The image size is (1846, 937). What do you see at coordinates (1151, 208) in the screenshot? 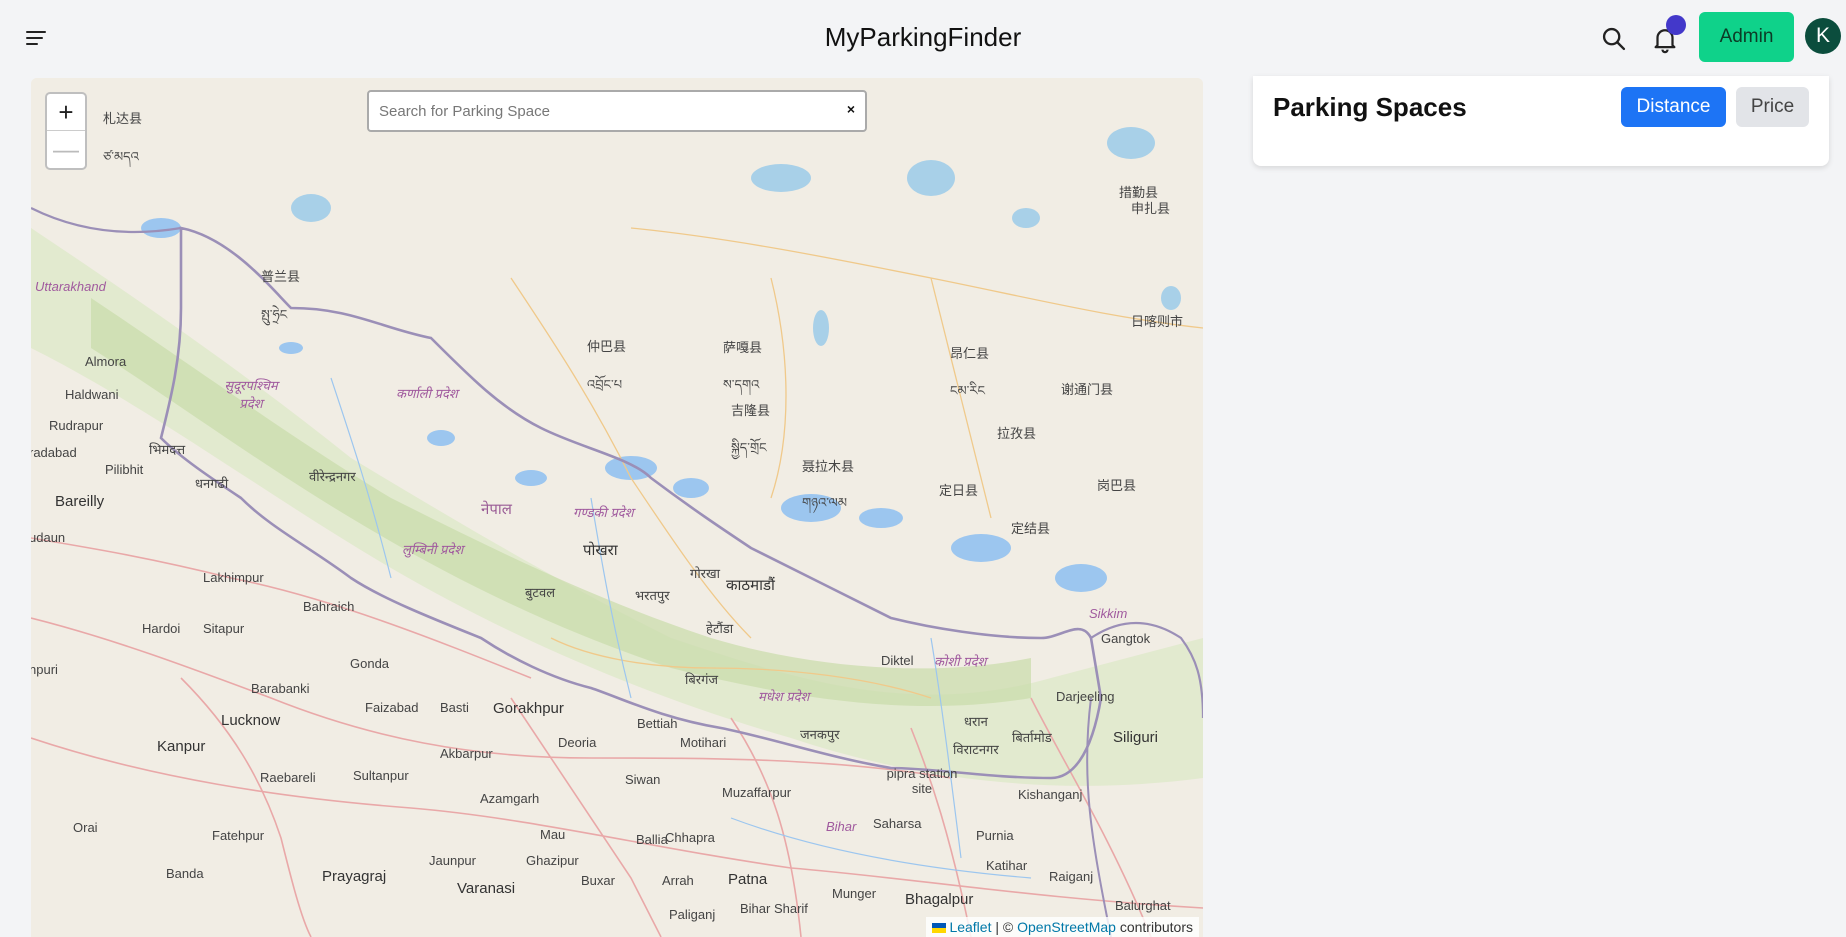
I see `map-label: 申扎县` at bounding box center [1151, 208].